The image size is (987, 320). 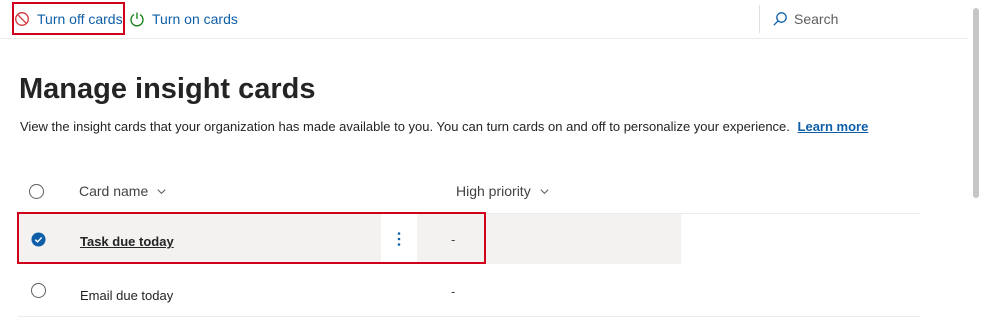 I want to click on highlight-turn-off-button, so click(x=68, y=18).